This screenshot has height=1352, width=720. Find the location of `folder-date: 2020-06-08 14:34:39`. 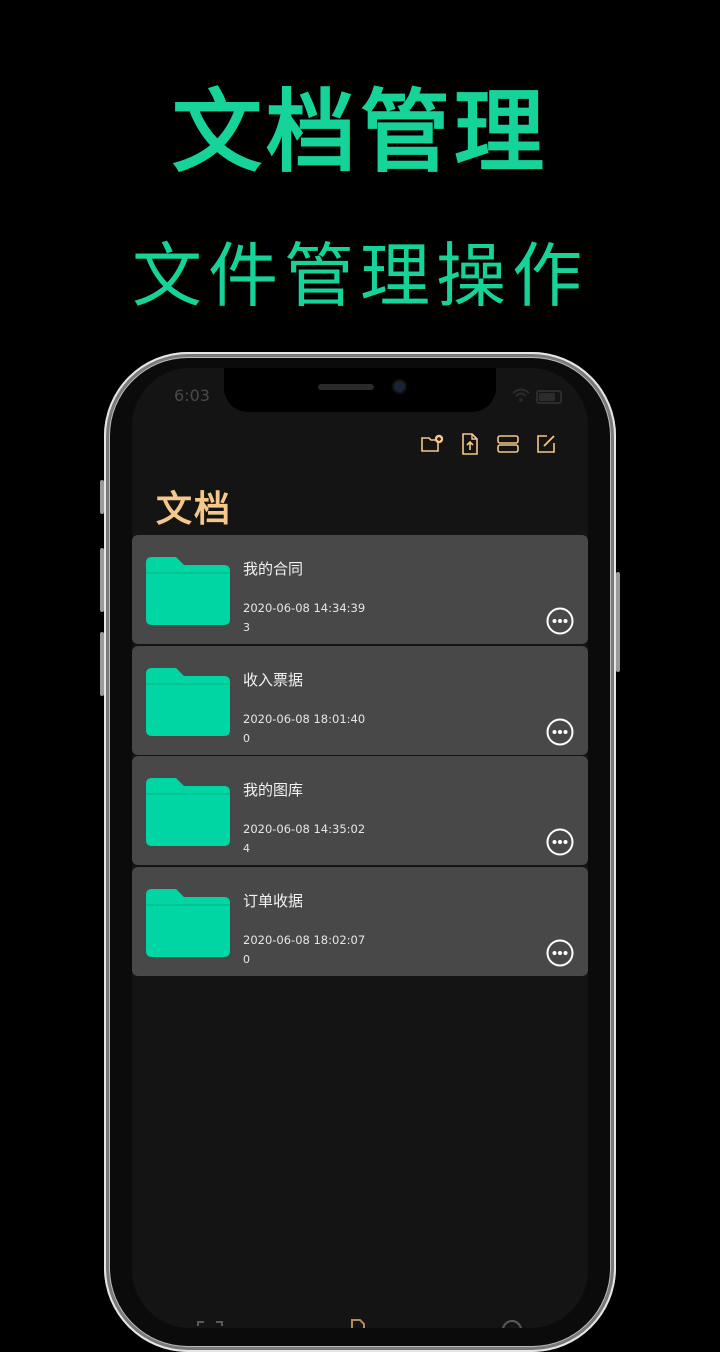

folder-date: 2020-06-08 14:34:39 is located at coordinates (304, 608).